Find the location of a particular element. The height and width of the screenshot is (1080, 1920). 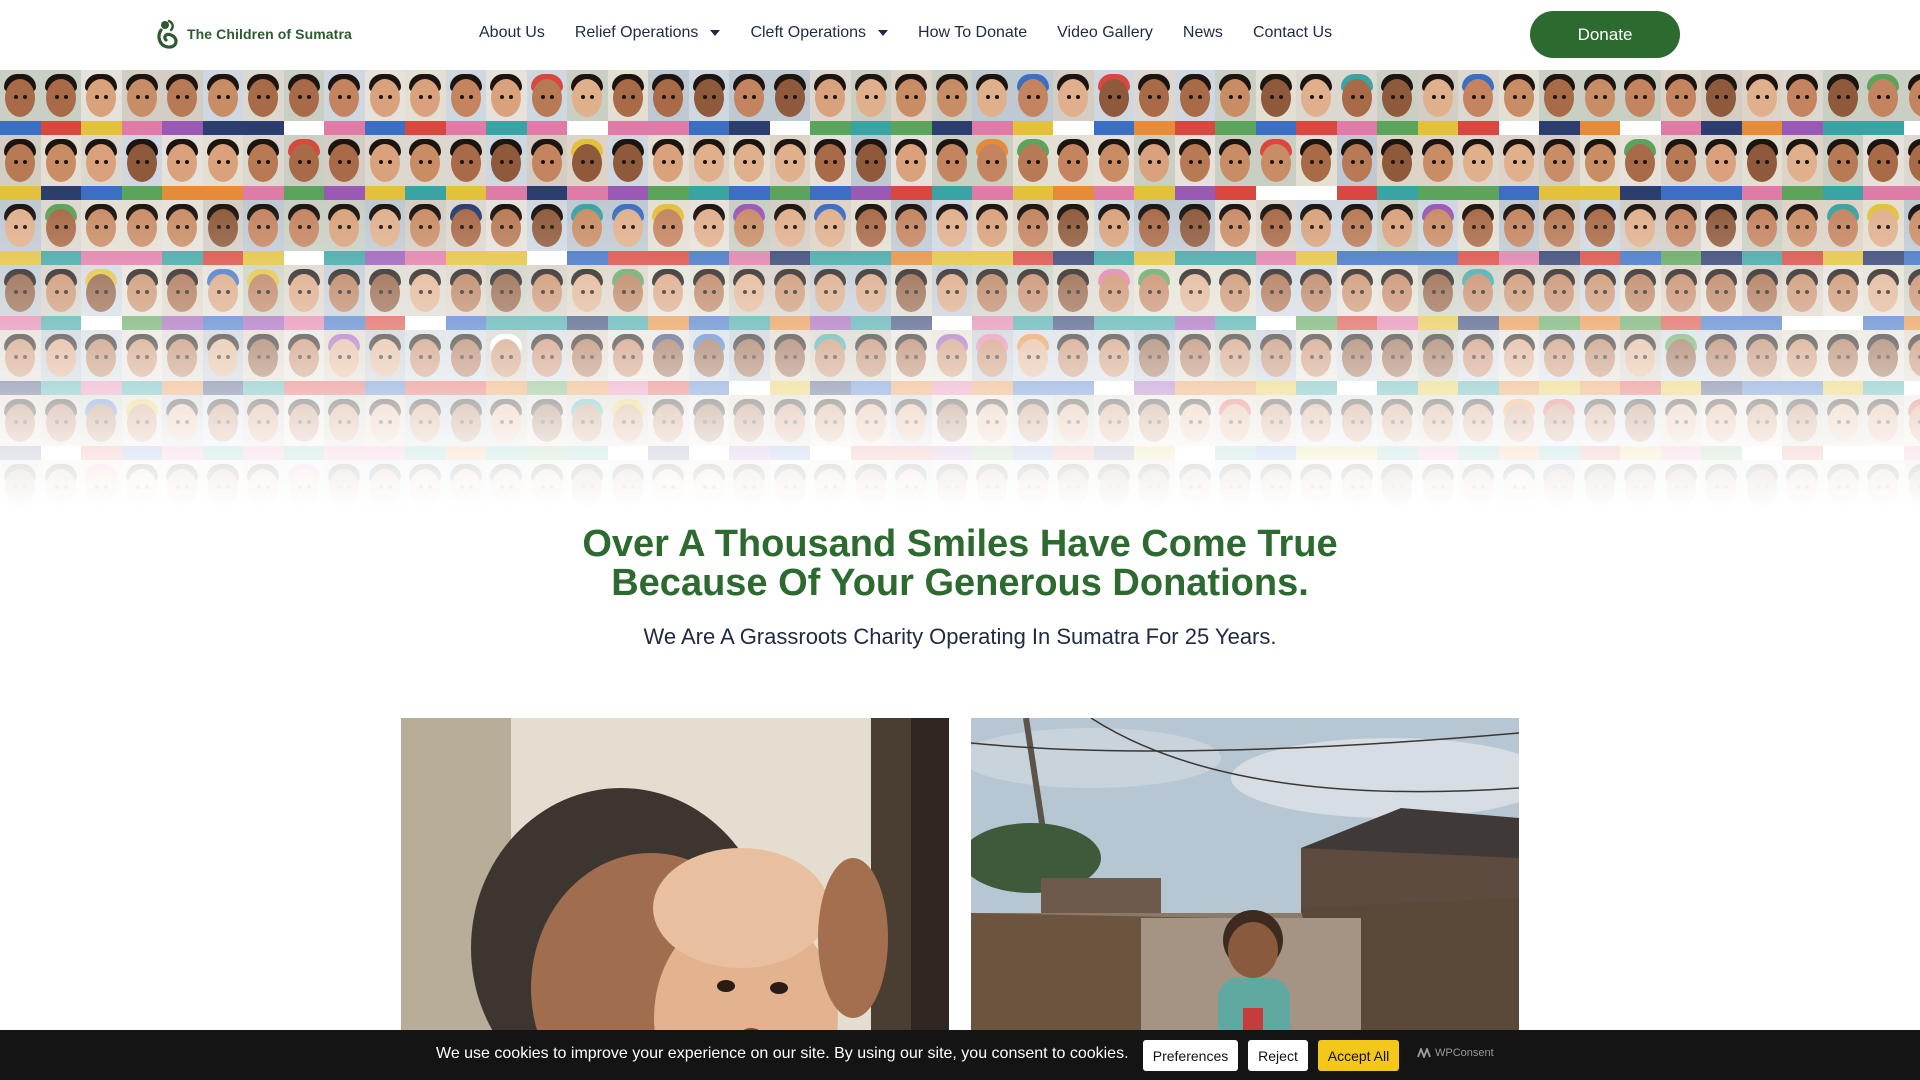

nav-label: How To Donate is located at coordinates (973, 32).